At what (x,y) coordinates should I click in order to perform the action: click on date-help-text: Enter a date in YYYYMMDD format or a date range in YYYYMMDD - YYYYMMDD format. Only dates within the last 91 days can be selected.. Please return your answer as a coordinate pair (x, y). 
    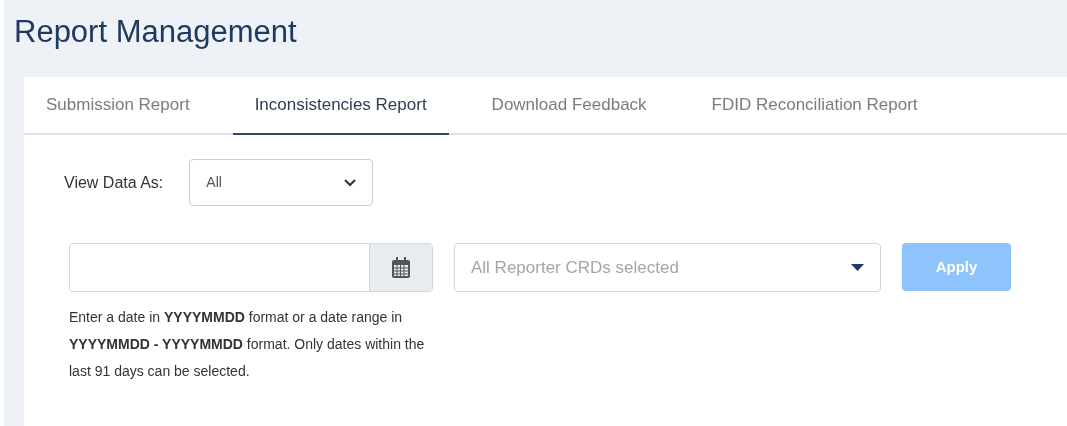
    Looking at the image, I should click on (247, 344).